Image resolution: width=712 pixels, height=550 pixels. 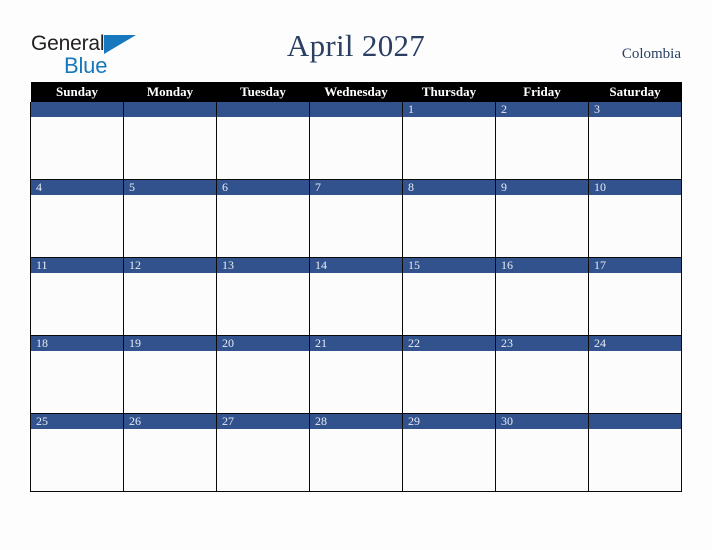 I want to click on calendar-day-cell: 23, so click(x=542, y=374).